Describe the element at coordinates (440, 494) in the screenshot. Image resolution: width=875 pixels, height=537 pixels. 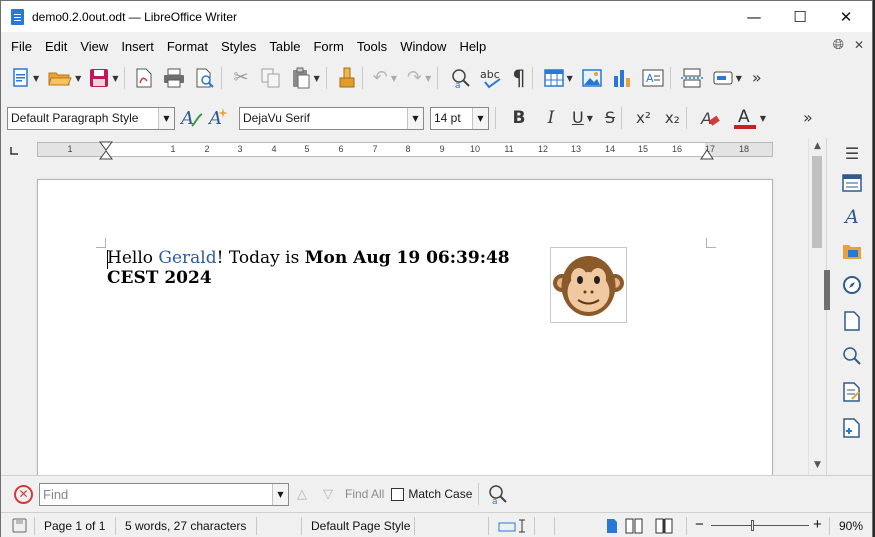
I see `match-case-label: Match Case` at that location.